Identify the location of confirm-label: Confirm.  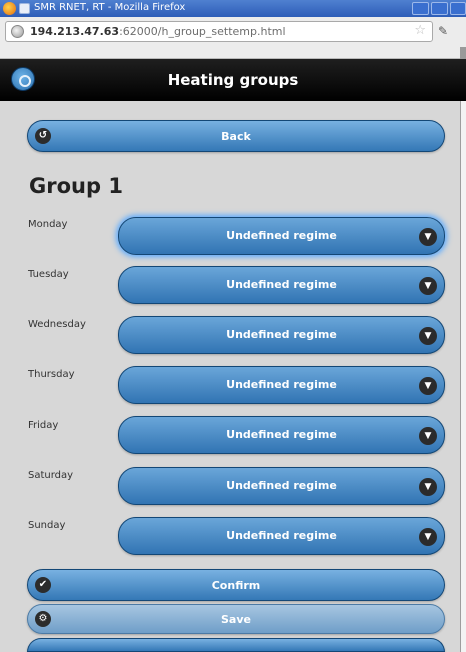
(236, 585).